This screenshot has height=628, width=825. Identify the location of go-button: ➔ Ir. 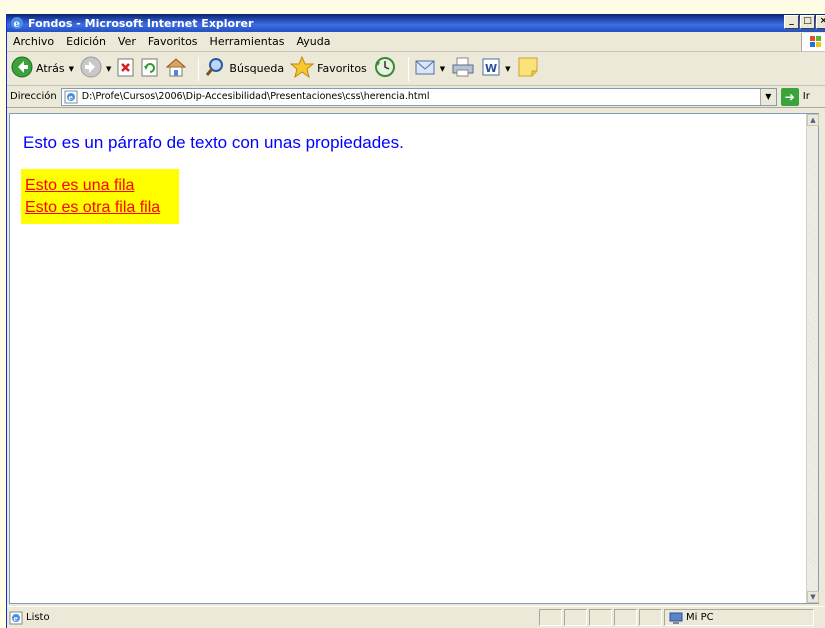
(795, 96).